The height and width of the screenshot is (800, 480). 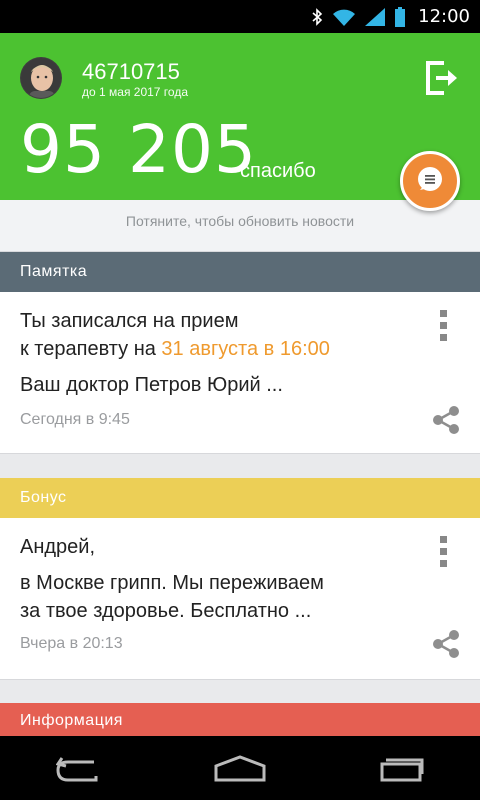 What do you see at coordinates (58, 547) in the screenshot?
I see `card-title: Андрей,` at bounding box center [58, 547].